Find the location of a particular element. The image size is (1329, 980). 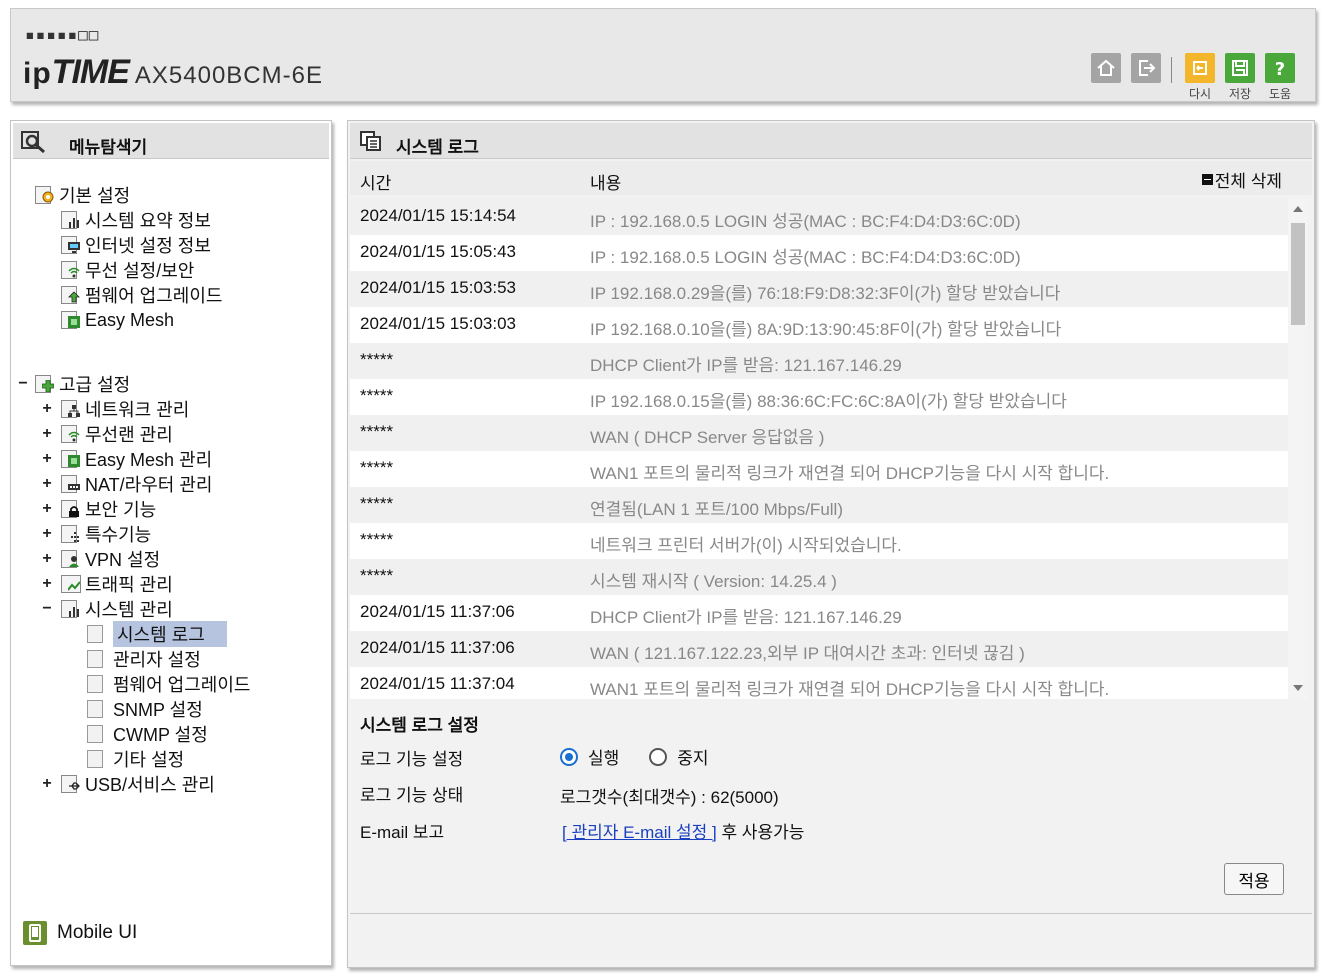

magnifier-icon is located at coordinates (34, 144).